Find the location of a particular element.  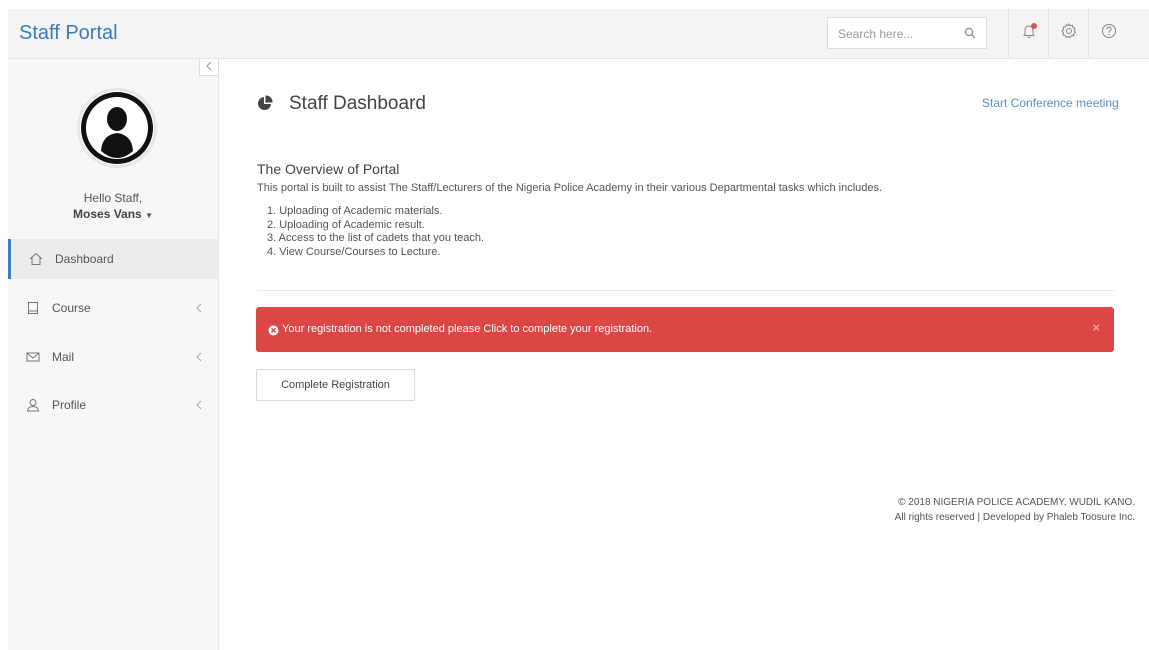

gear-icon is located at coordinates (1069, 33).